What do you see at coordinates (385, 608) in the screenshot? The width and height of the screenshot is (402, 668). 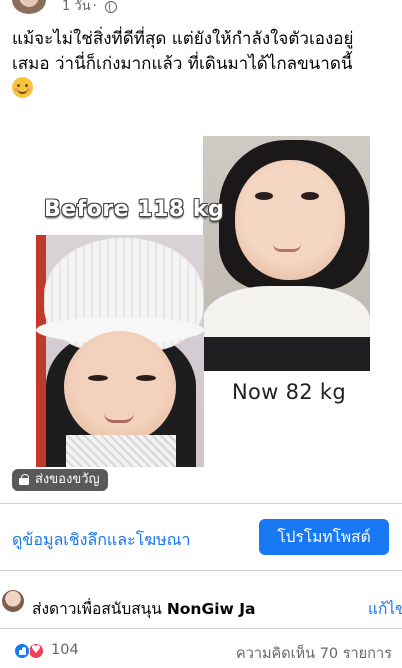 I see `edit-link: แก้ไข` at bounding box center [385, 608].